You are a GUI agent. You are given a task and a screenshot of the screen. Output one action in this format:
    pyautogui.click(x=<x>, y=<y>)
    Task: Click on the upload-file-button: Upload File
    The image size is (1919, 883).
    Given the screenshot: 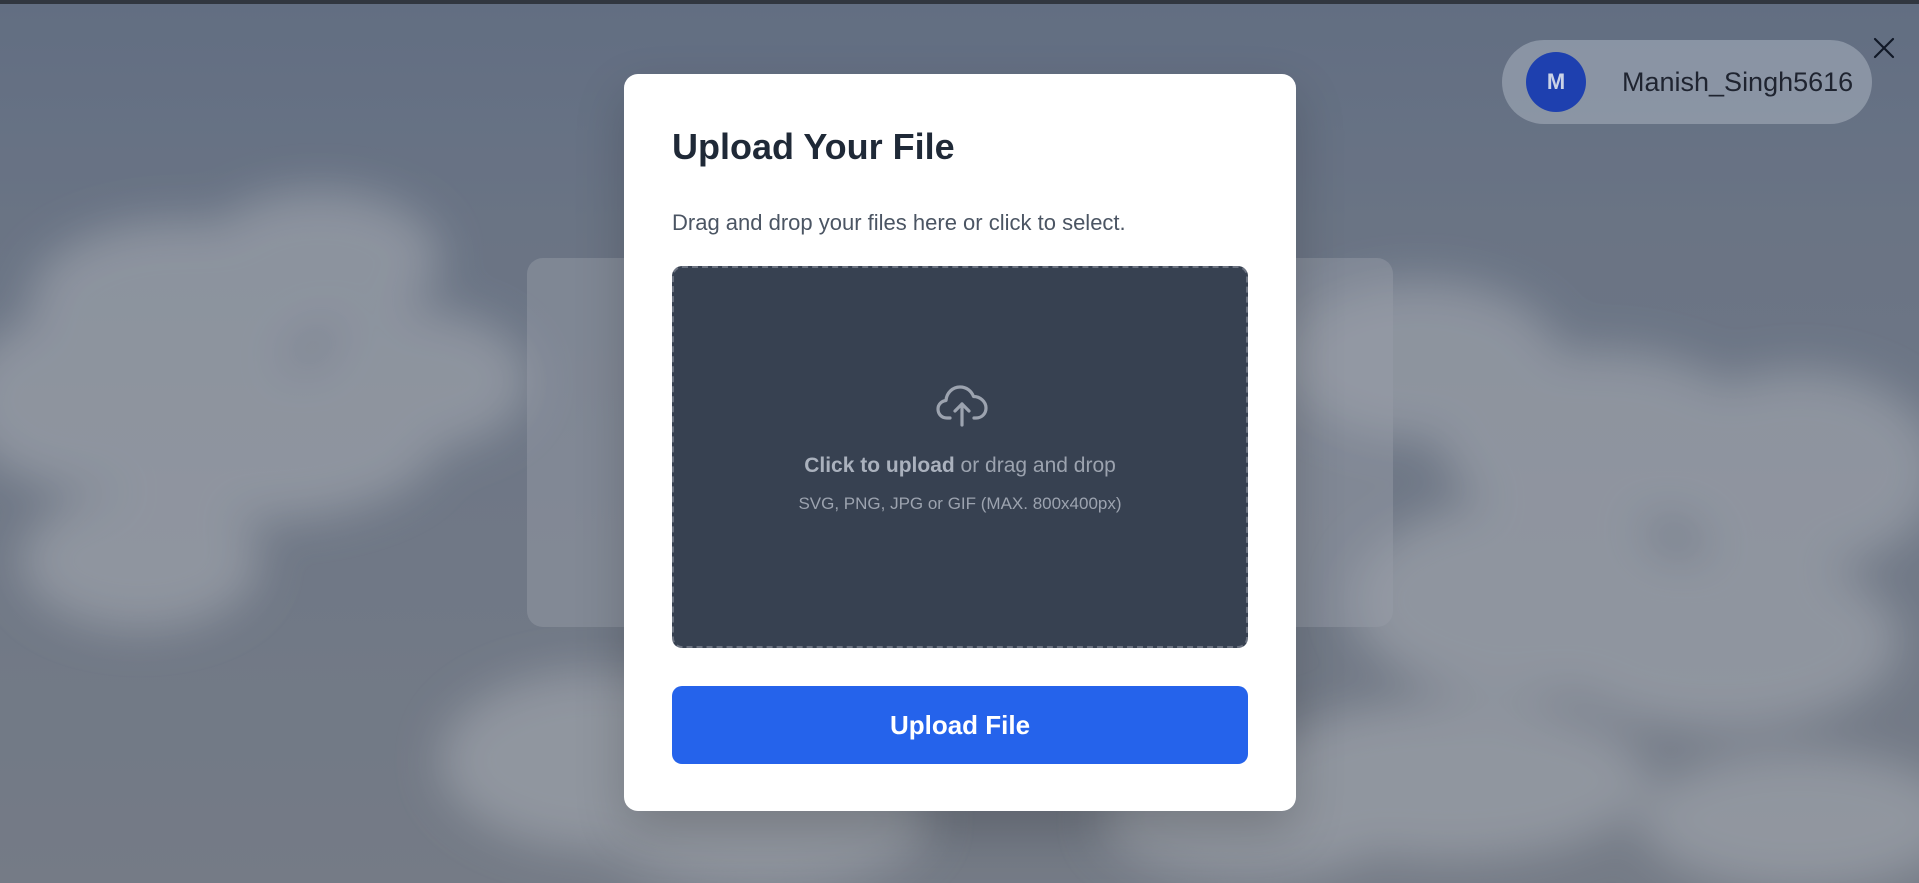 What is the action you would take?
    pyautogui.click(x=960, y=725)
    